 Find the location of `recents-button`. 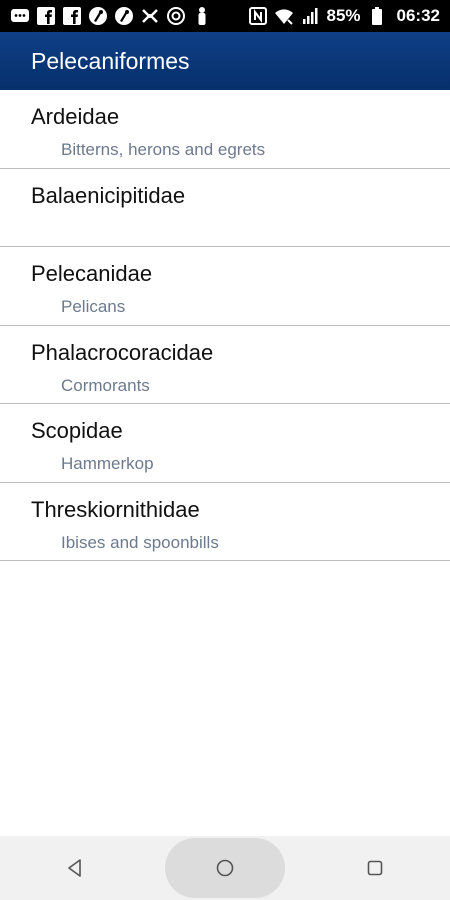

recents-button is located at coordinates (375, 868).